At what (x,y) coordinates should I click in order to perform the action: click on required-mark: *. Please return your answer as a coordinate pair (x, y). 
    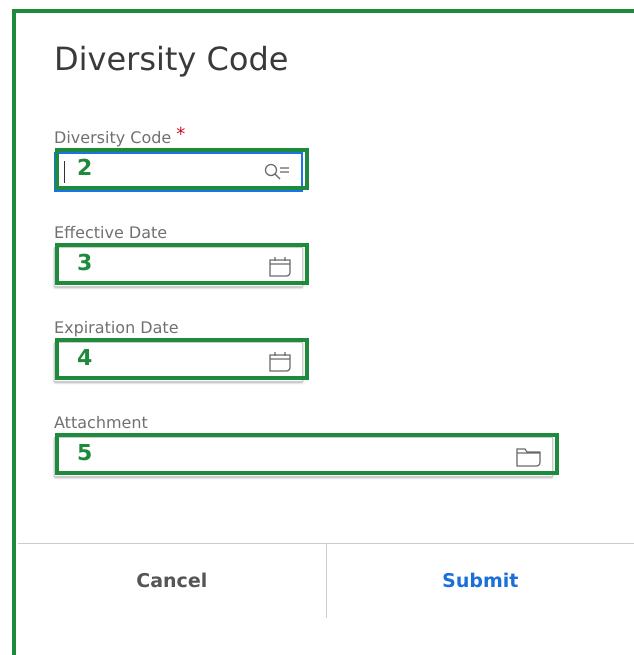
    Looking at the image, I should click on (181, 135).